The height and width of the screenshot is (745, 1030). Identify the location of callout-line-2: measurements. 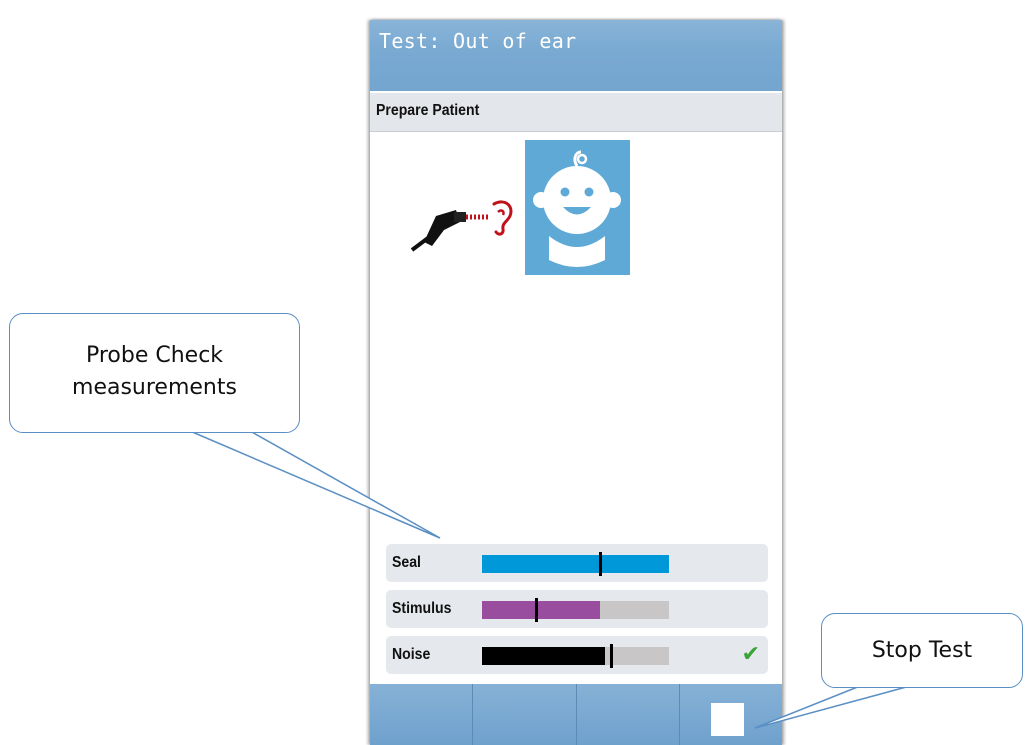
(154, 387).